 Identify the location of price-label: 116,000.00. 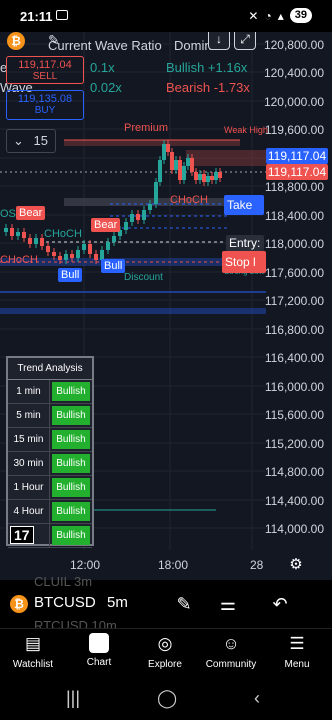
(294, 387).